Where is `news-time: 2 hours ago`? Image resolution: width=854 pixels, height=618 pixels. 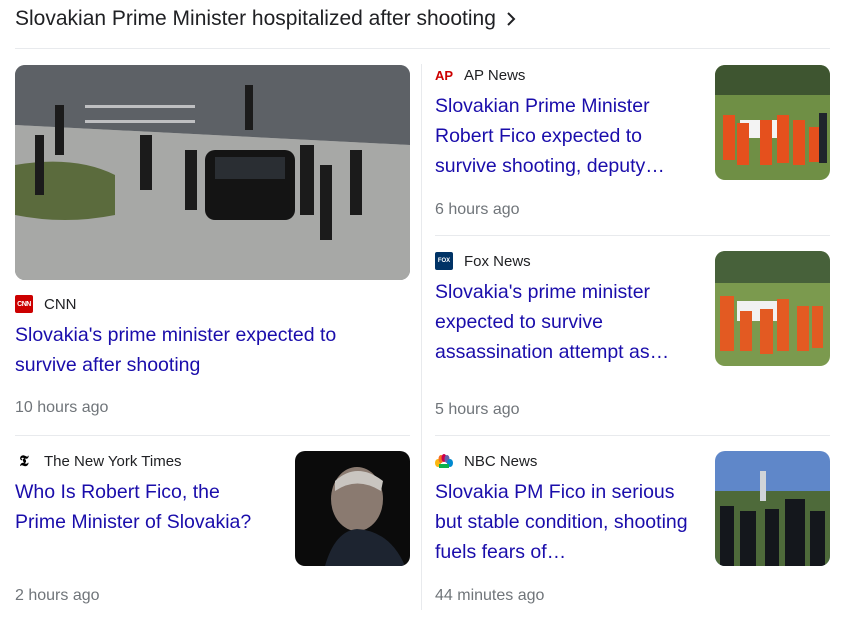 news-time: 2 hours ago is located at coordinates (57, 595).